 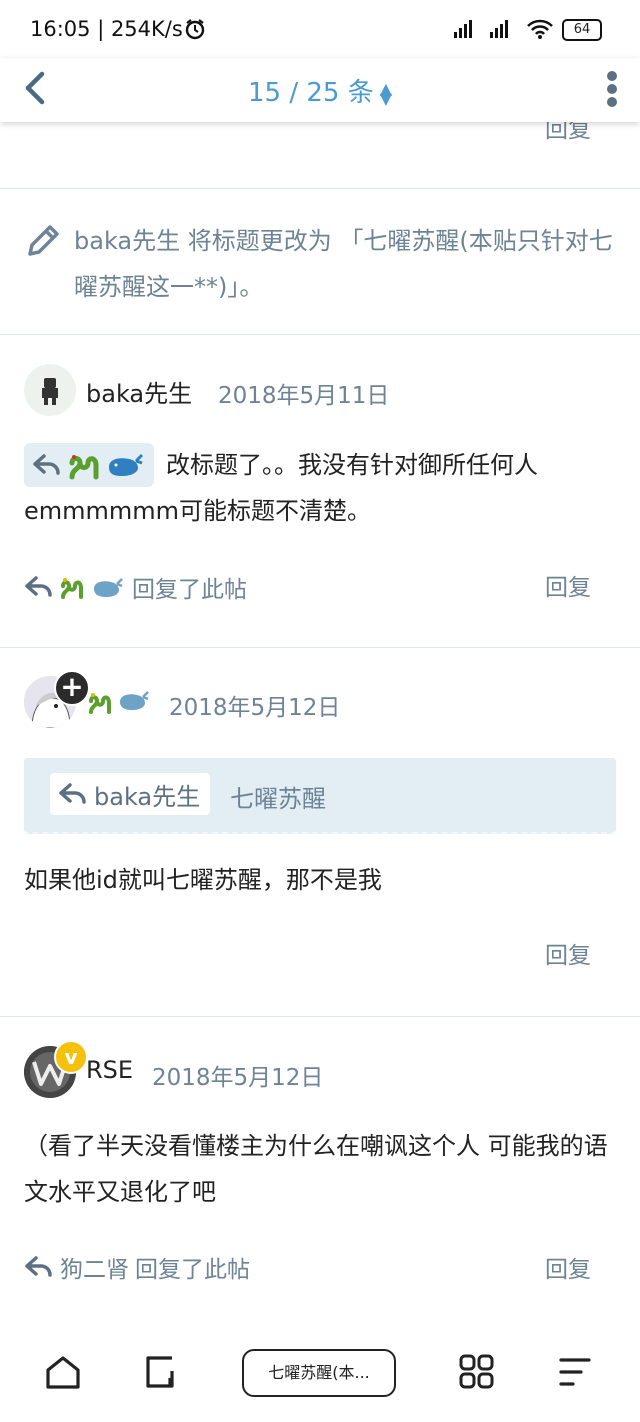 What do you see at coordinates (278, 796) in the screenshot?
I see `quote-topic: 七曜苏醒` at bounding box center [278, 796].